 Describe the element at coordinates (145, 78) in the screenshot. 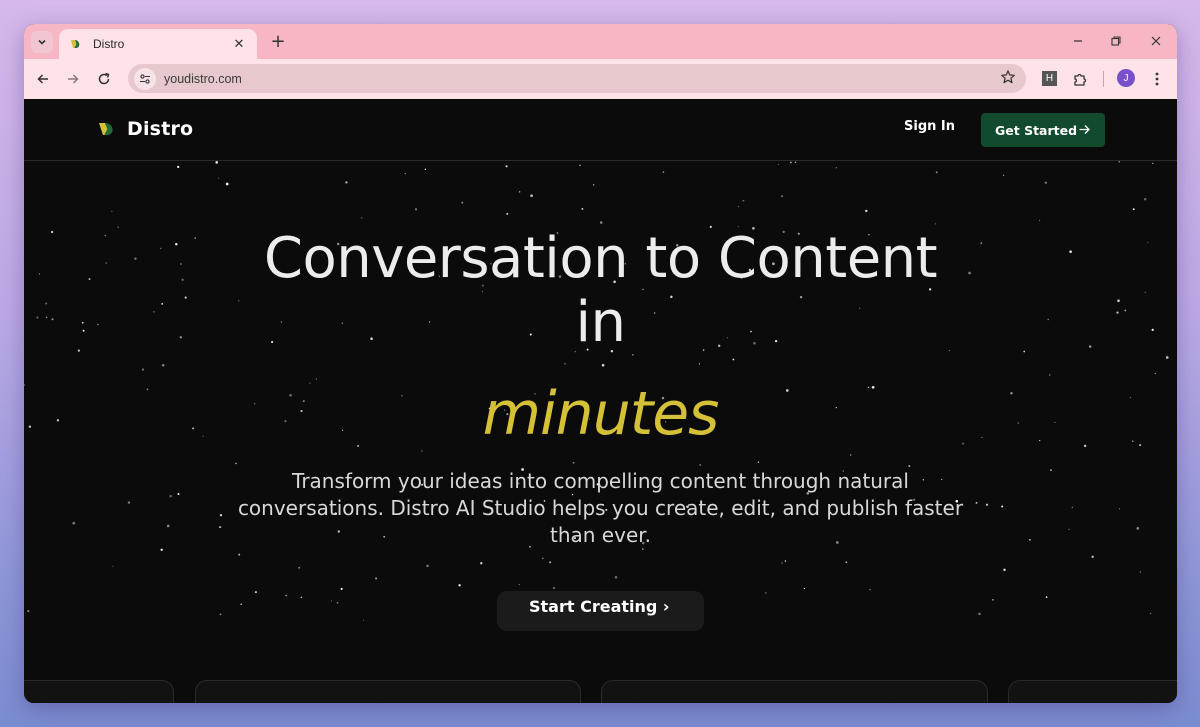

I see `site-info-button` at that location.